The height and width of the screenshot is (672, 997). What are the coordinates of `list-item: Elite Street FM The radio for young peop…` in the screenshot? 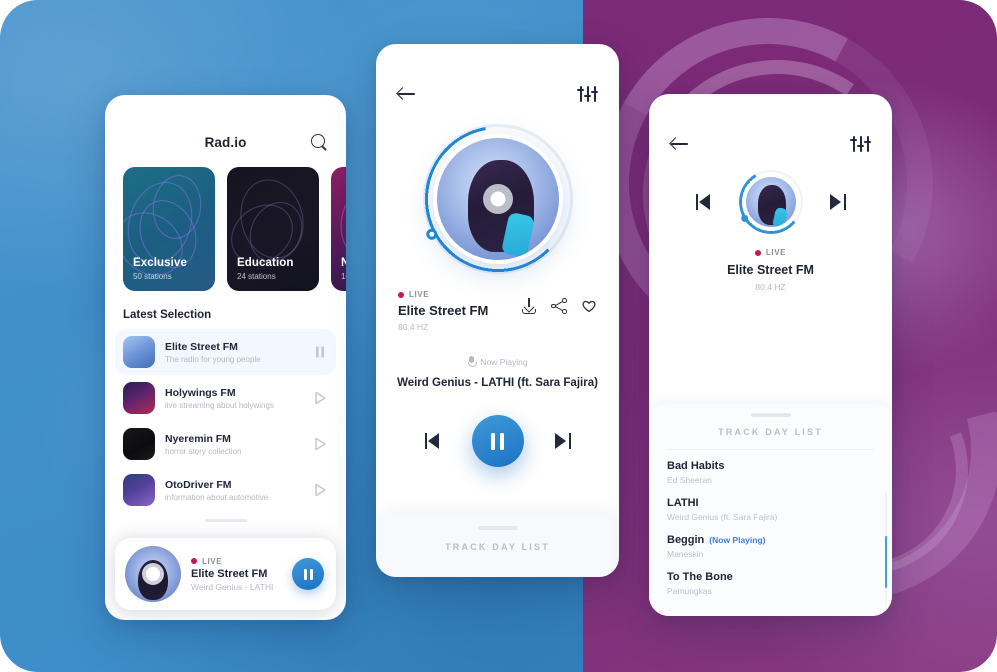 It's located at (225, 352).